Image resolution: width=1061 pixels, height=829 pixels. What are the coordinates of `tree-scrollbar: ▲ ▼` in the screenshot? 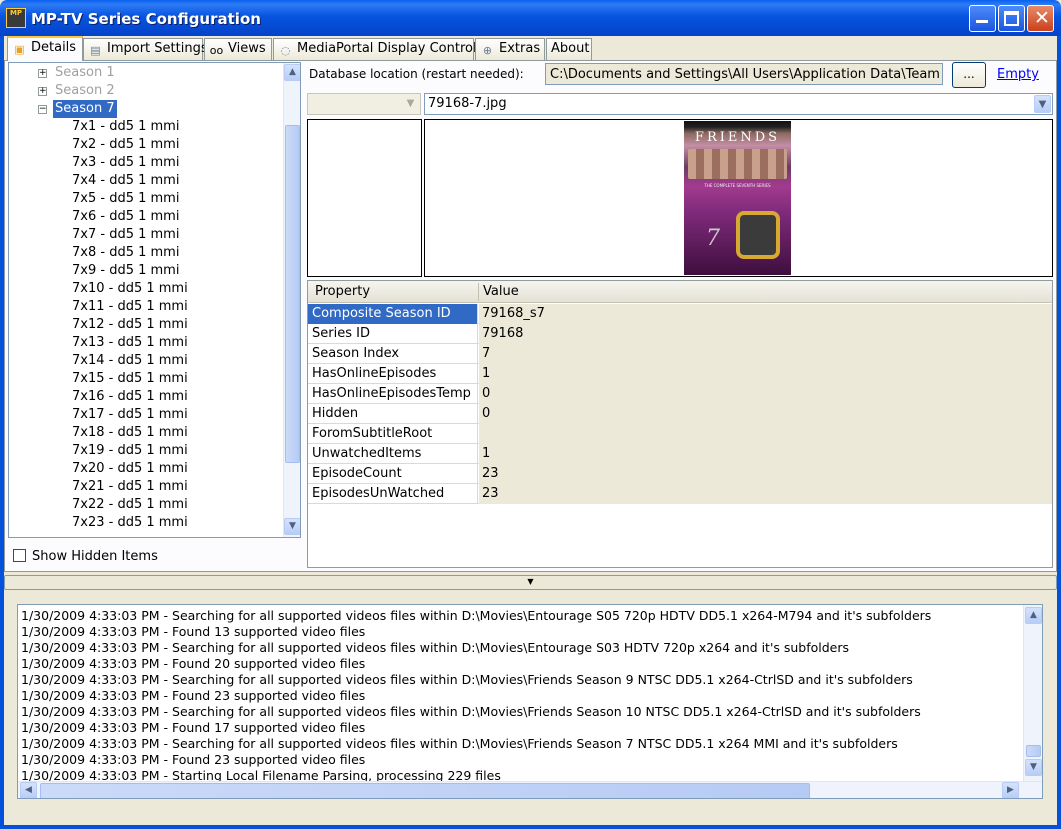 It's located at (291, 300).